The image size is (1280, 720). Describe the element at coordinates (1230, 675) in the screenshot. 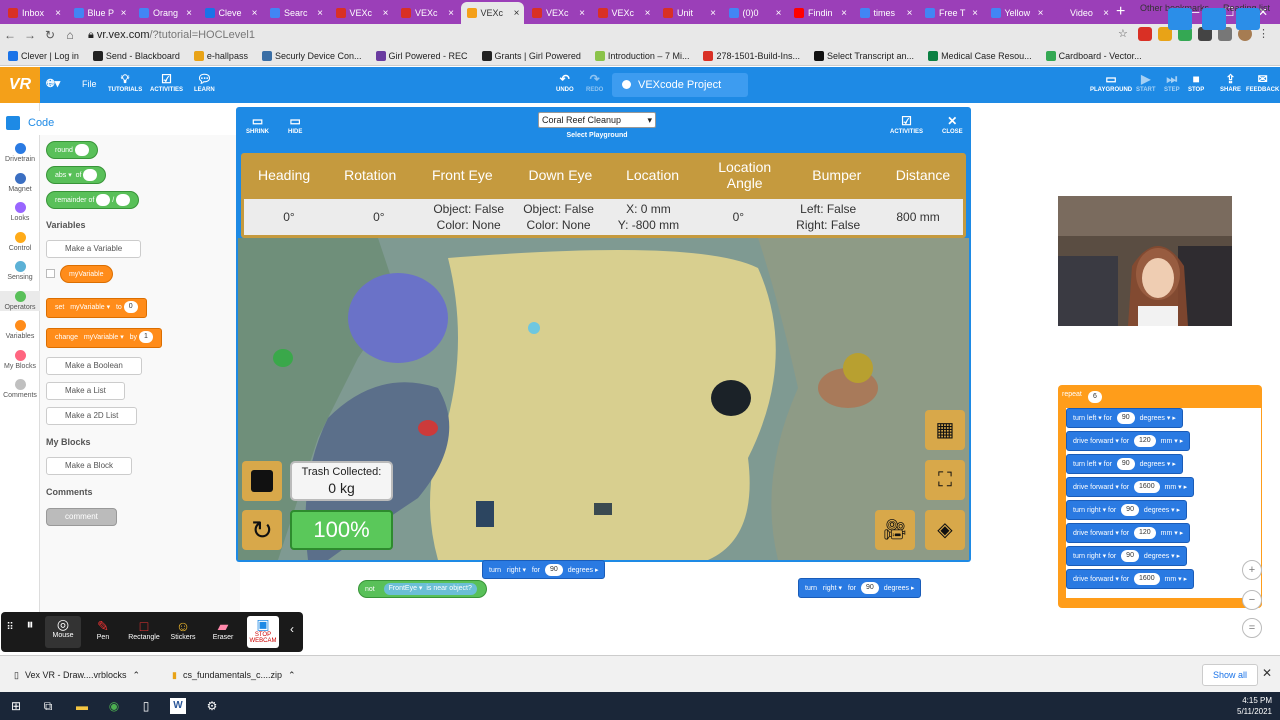

I see `show-all-button: Show all` at that location.